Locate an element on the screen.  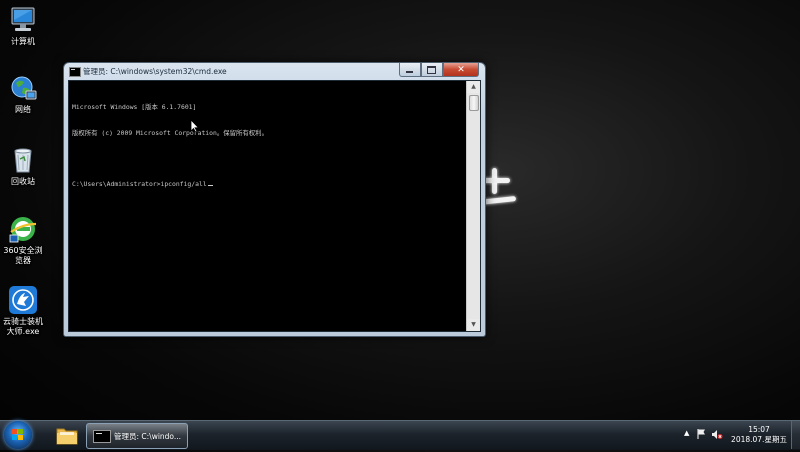
taskbar: 管理员: C:\windo... ▲ 15:07 2018.07.星期五 is located at coordinates (400, 435).